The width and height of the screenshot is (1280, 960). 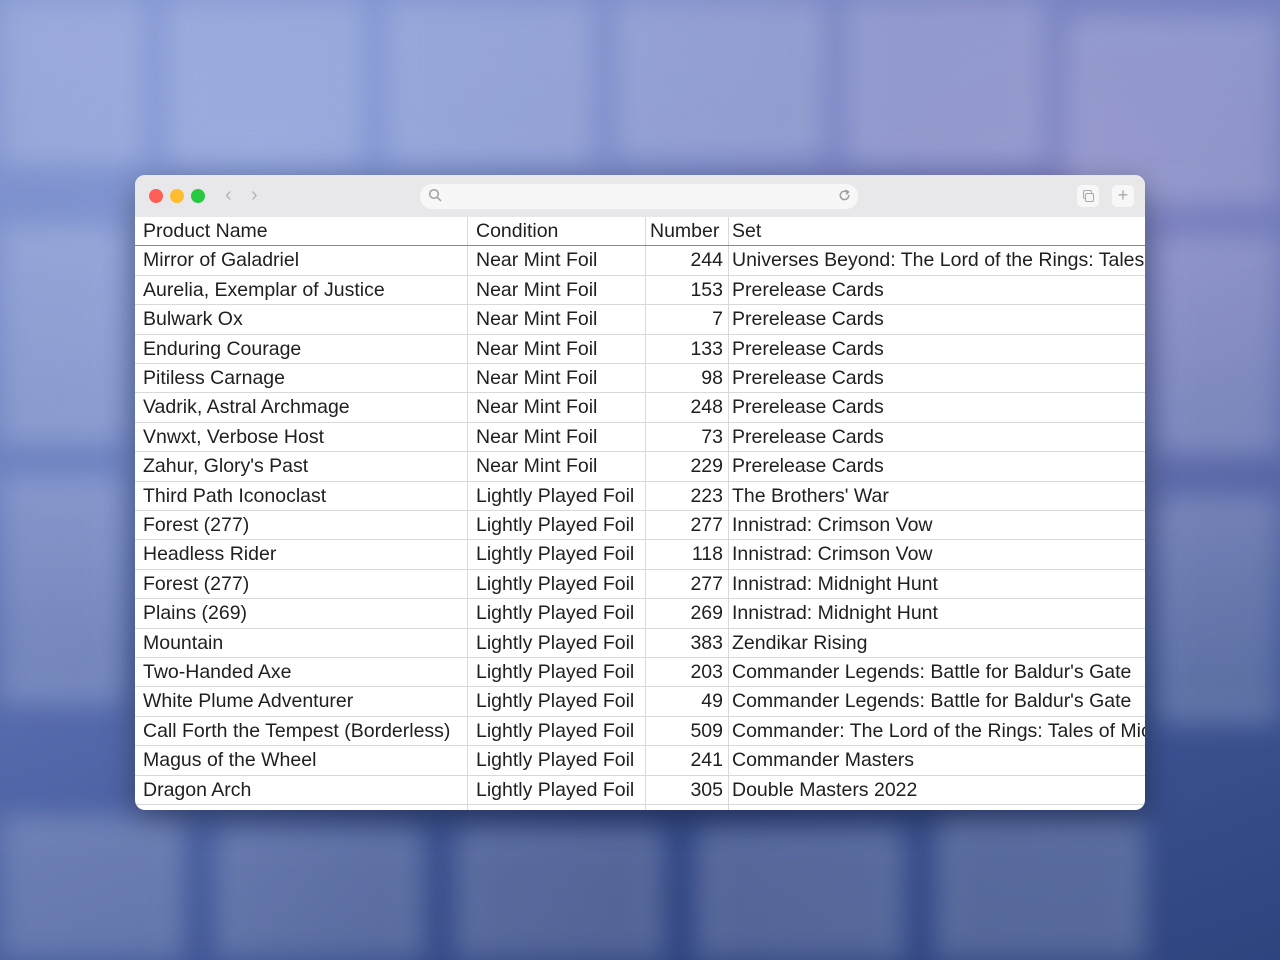 I want to click on cell-product-name: Headless Rider, so click(x=301, y=554).